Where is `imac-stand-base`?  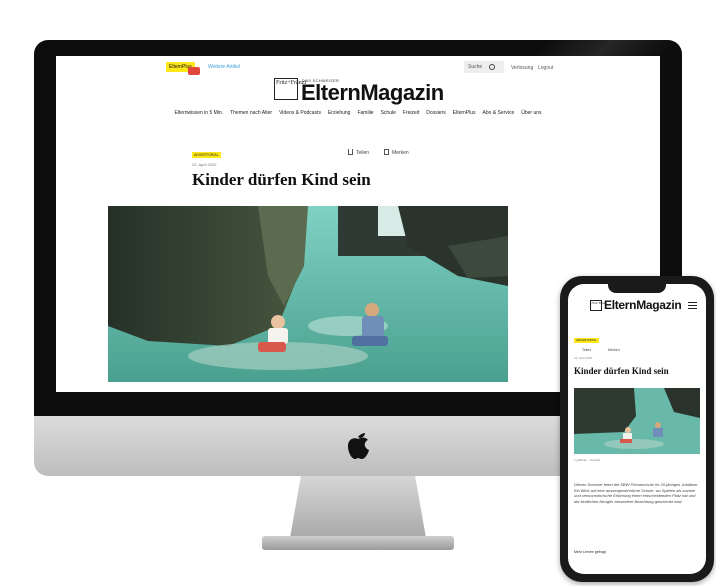
imac-stand-base is located at coordinates (358, 543).